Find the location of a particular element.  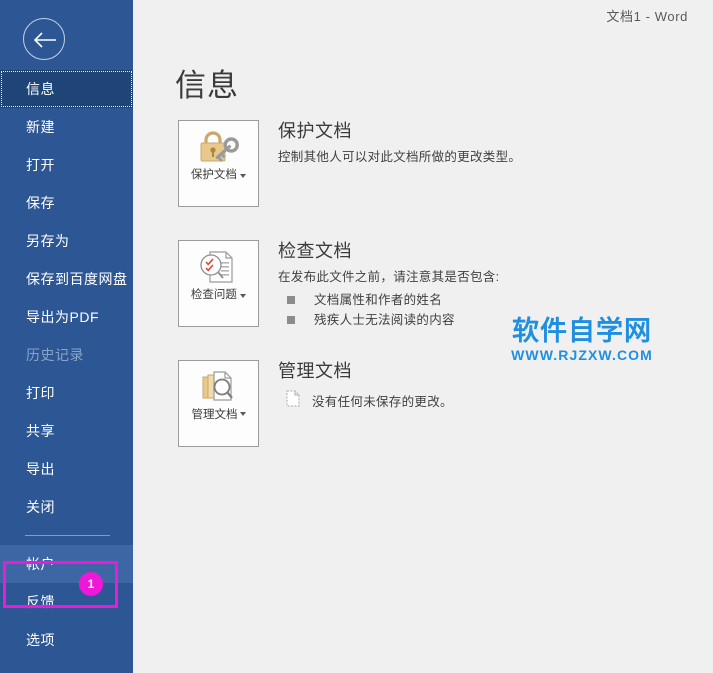

section-heading: 检查文档 is located at coordinates (315, 251).